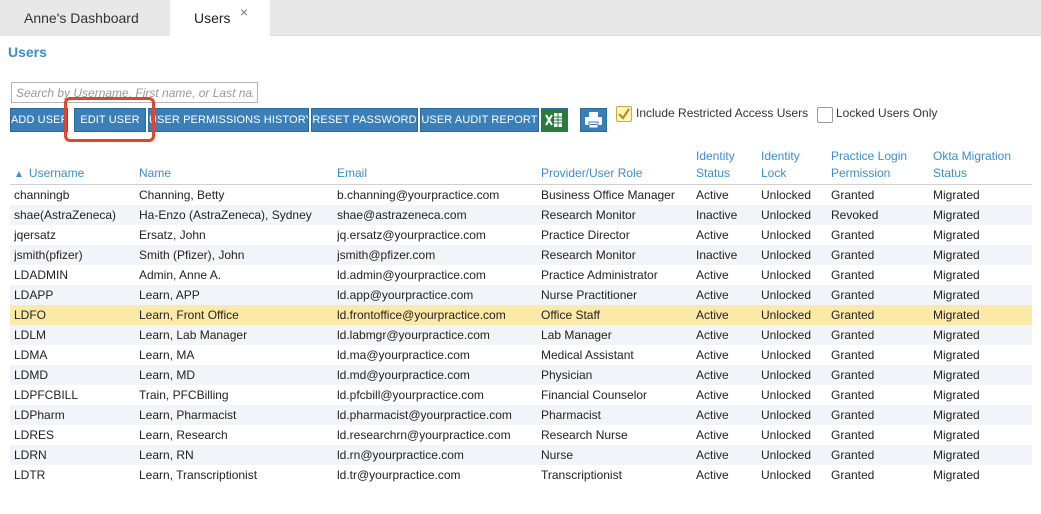  Describe the element at coordinates (49, 174) in the screenshot. I see `column-header-username: ▲ Username` at that location.